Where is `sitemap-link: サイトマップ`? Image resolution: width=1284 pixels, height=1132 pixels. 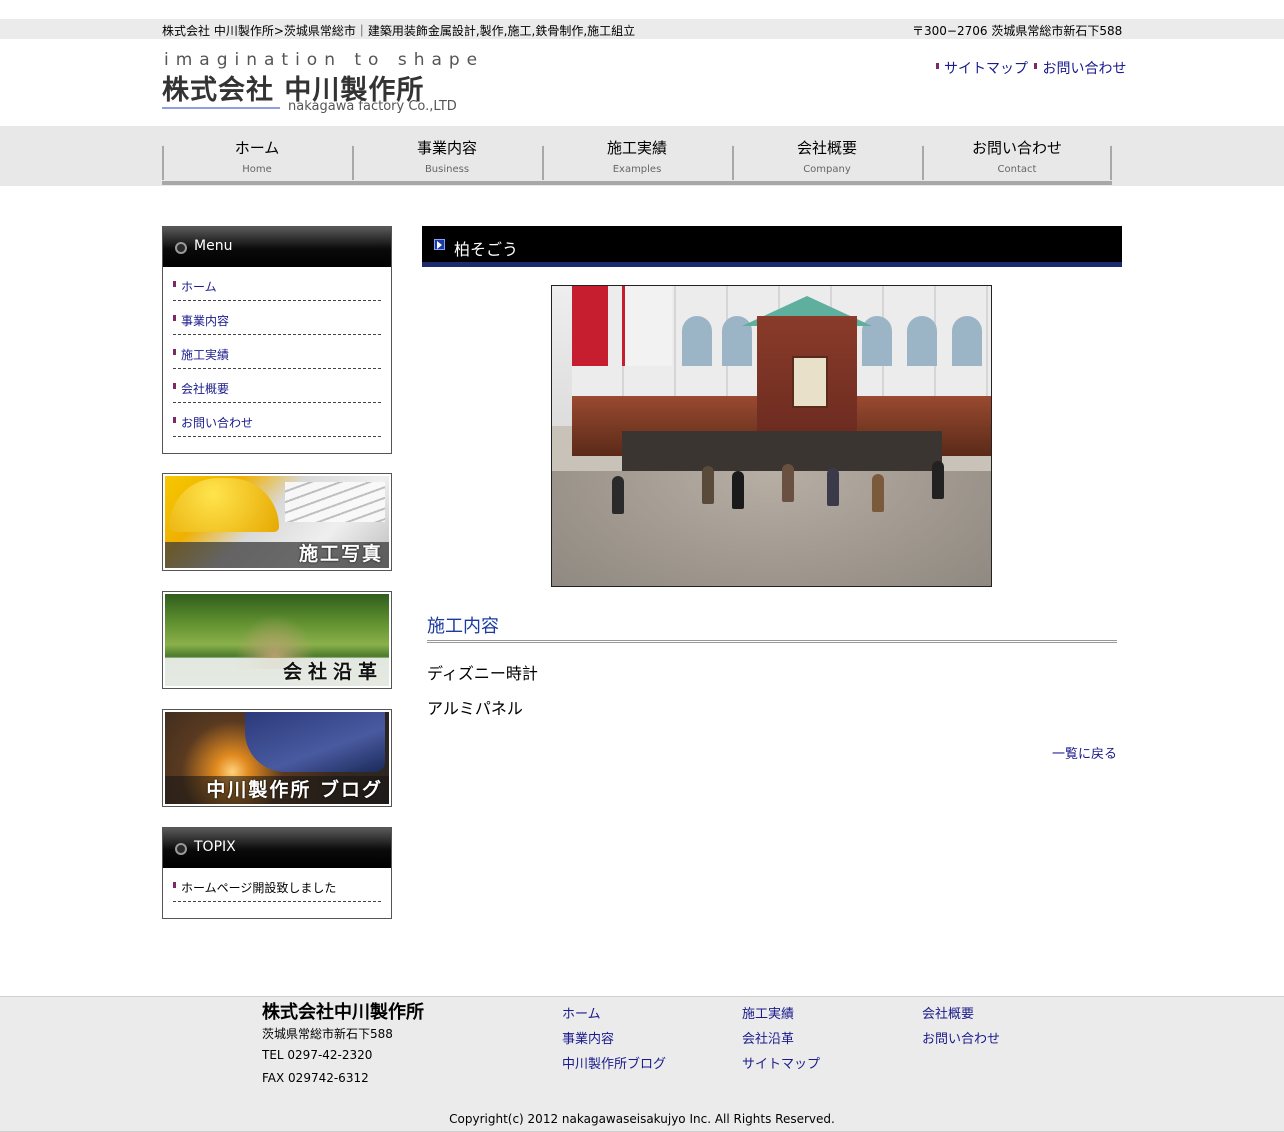
sitemap-link: サイトマップ is located at coordinates (982, 68).